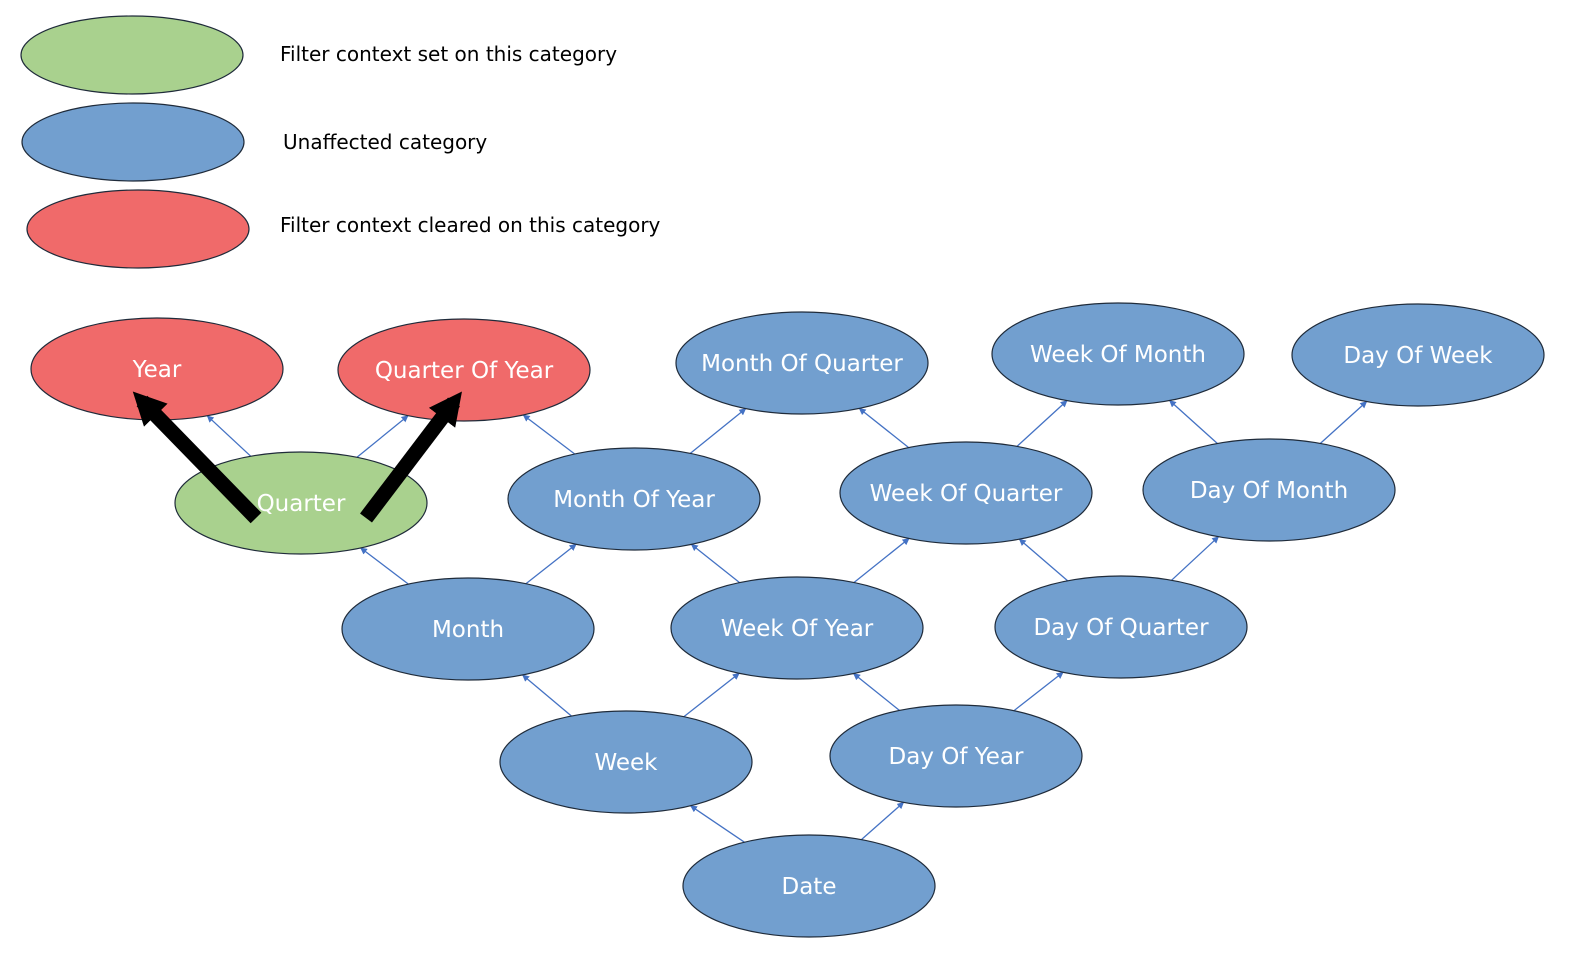 The image size is (1591, 980). I want to click on edge-week-of-year-to-week-of-quarter, so click(881, 560).